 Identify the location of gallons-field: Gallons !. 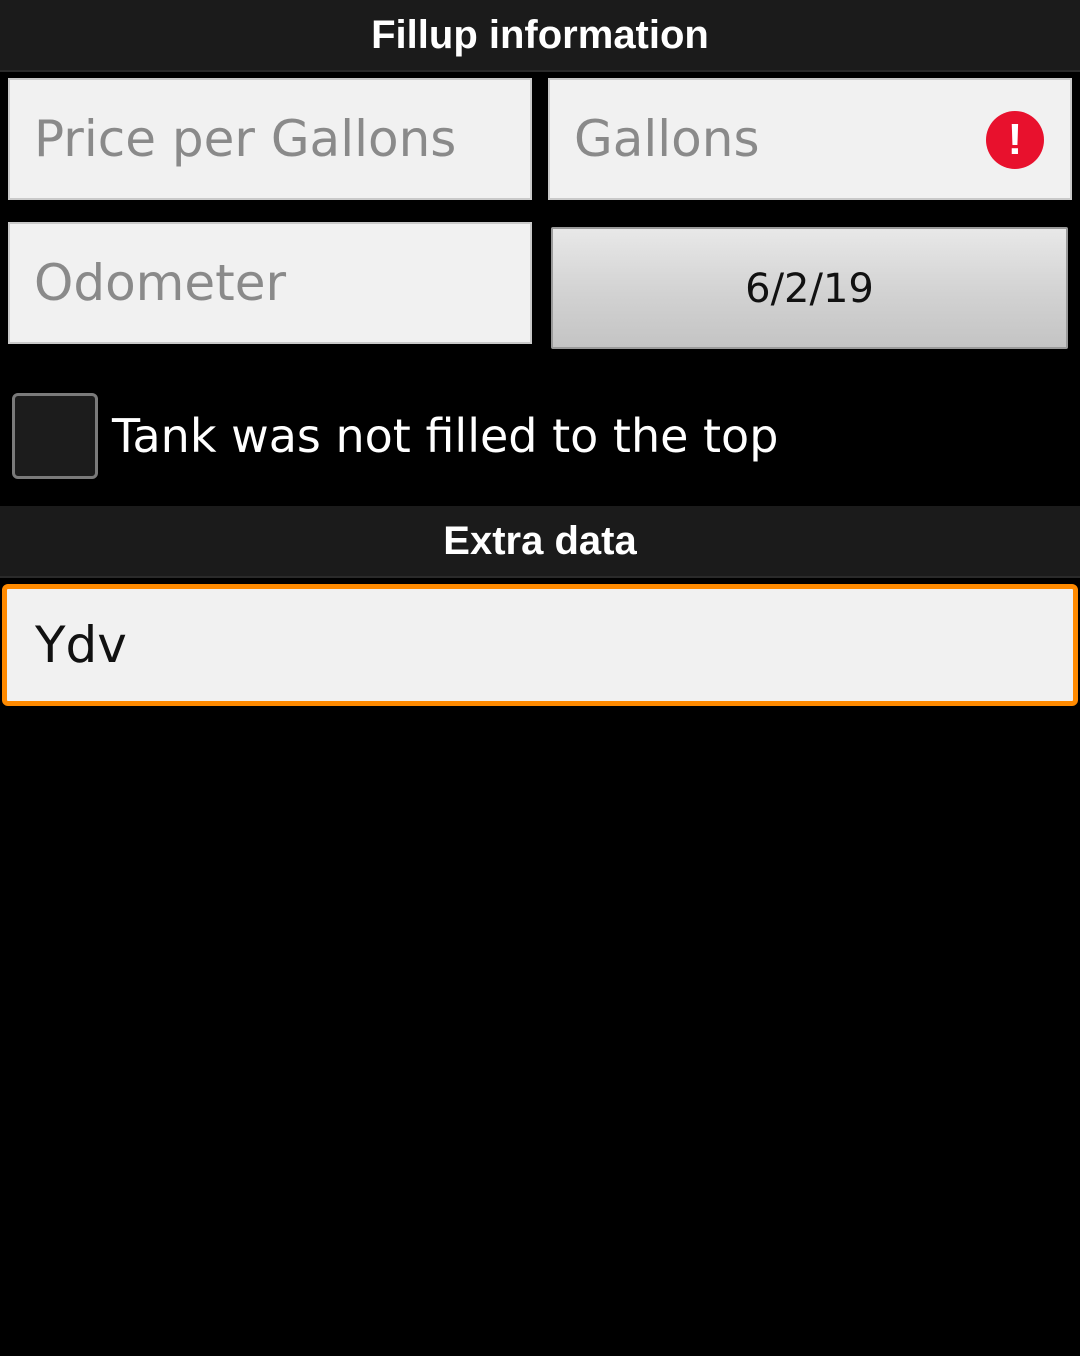
(810, 139).